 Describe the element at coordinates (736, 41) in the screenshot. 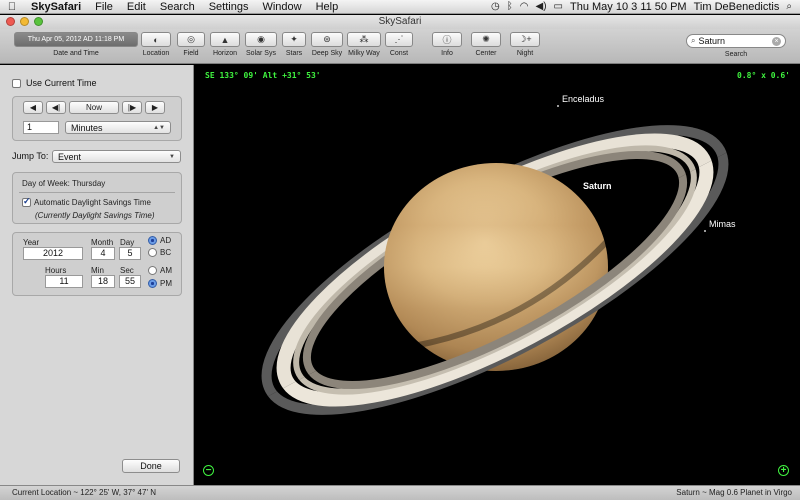

I see `search-field: ⌕ Saturn ×` at that location.